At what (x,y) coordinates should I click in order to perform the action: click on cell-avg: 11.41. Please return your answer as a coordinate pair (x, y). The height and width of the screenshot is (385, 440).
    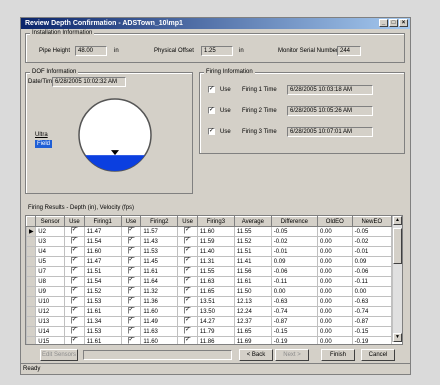
    Looking at the image, I should click on (252, 261).